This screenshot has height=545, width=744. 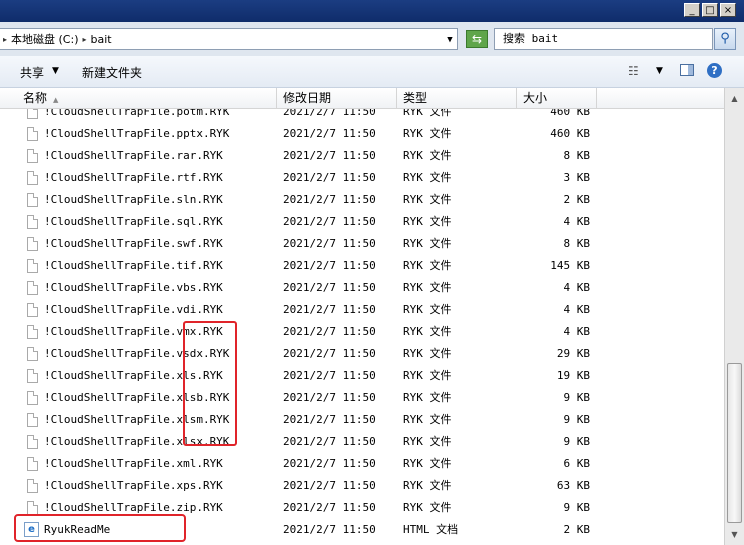 I want to click on minimize-button: _, so click(x=692, y=10).